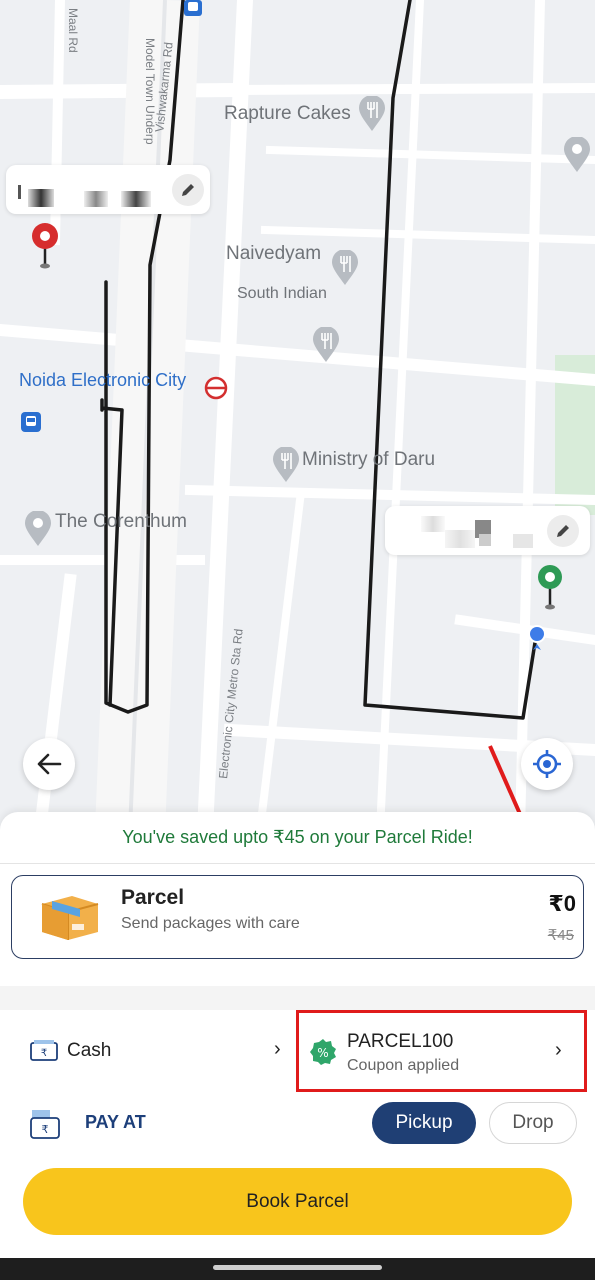 This screenshot has width=595, height=1280. I want to click on edit-pickup-button, so click(188, 190).